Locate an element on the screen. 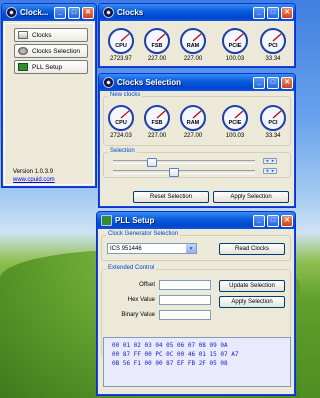 Image resolution: width=320 pixels, height=398 pixels. reset-selection-button: Reset Selection is located at coordinates (171, 197).